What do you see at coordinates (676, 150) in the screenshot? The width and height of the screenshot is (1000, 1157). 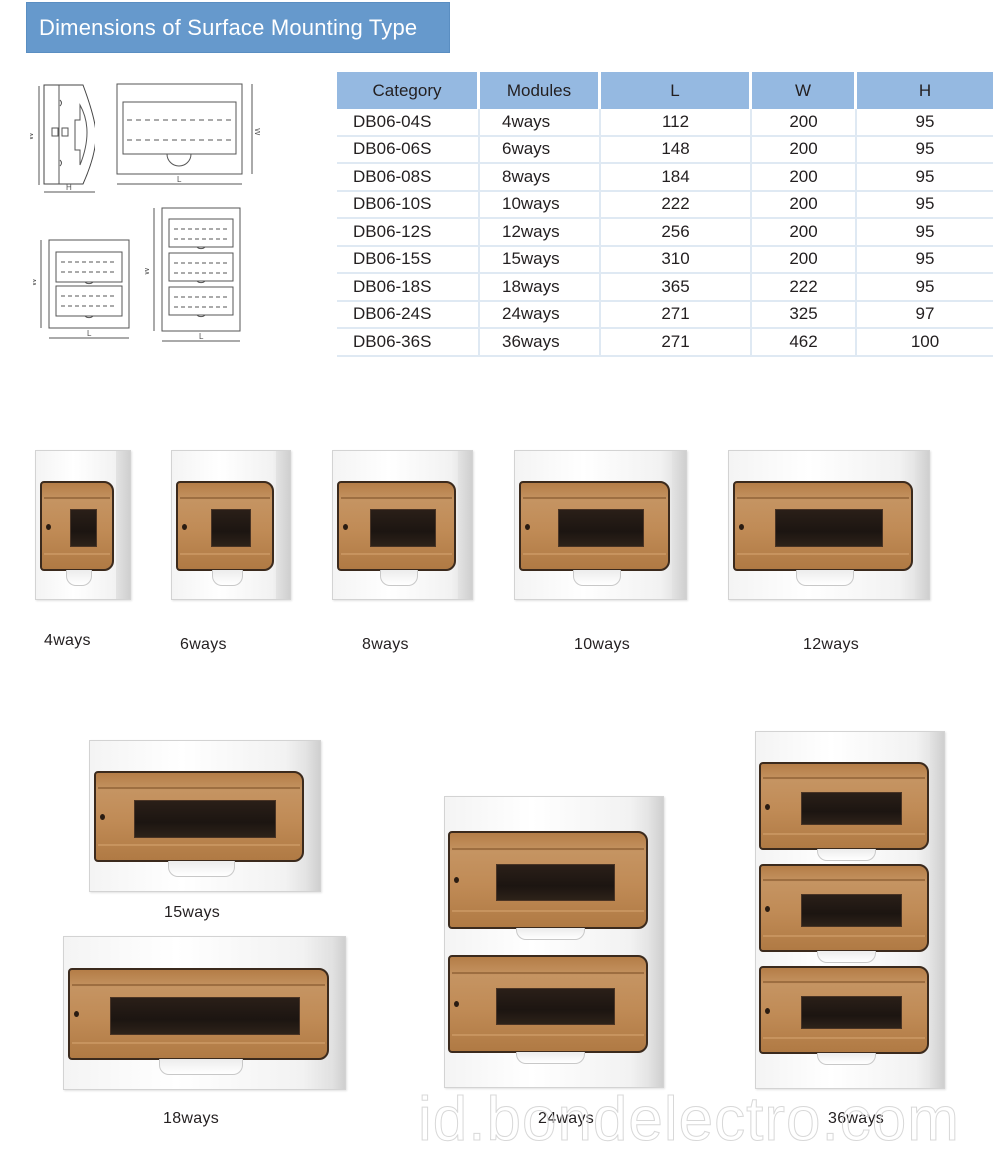 I see `cell-l: 148` at bounding box center [676, 150].